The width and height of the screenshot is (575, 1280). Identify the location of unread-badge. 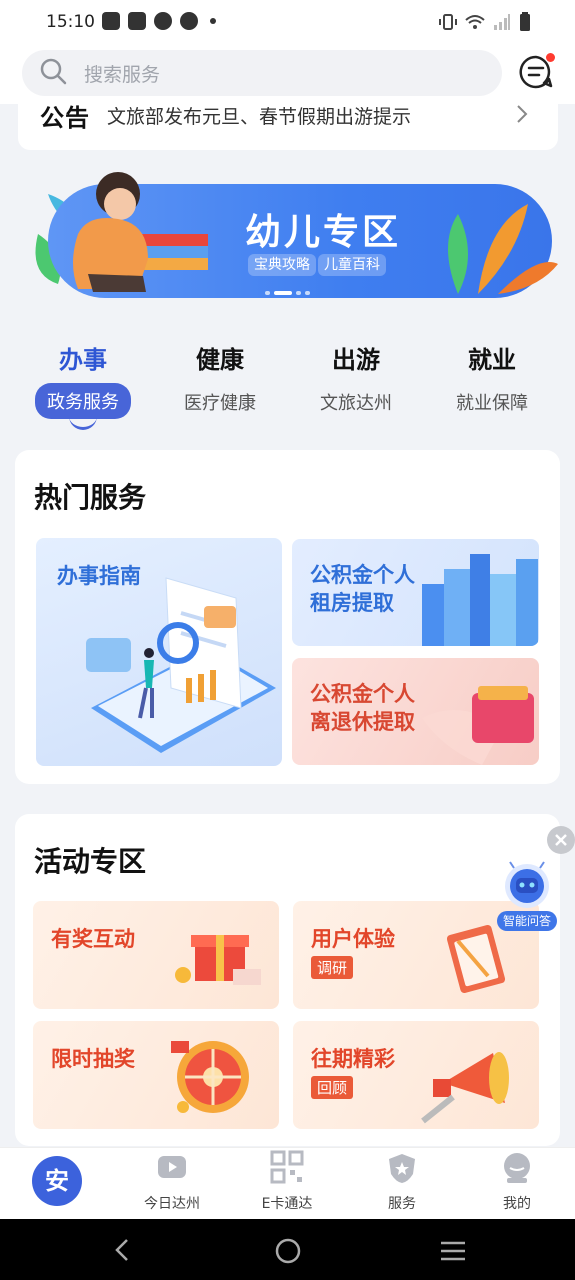
(550, 57).